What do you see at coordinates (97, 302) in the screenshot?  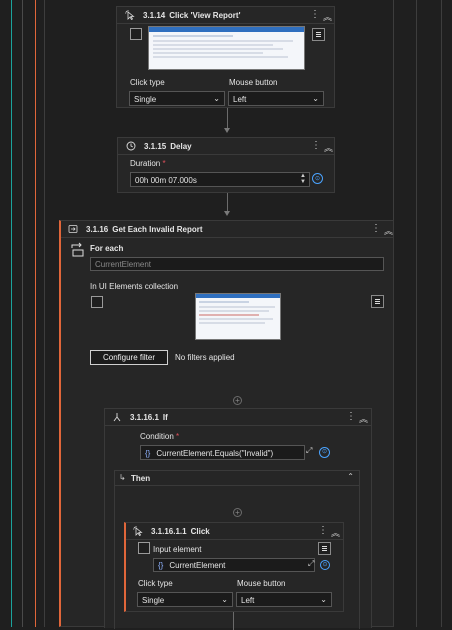 I see `collection-checkbox` at bounding box center [97, 302].